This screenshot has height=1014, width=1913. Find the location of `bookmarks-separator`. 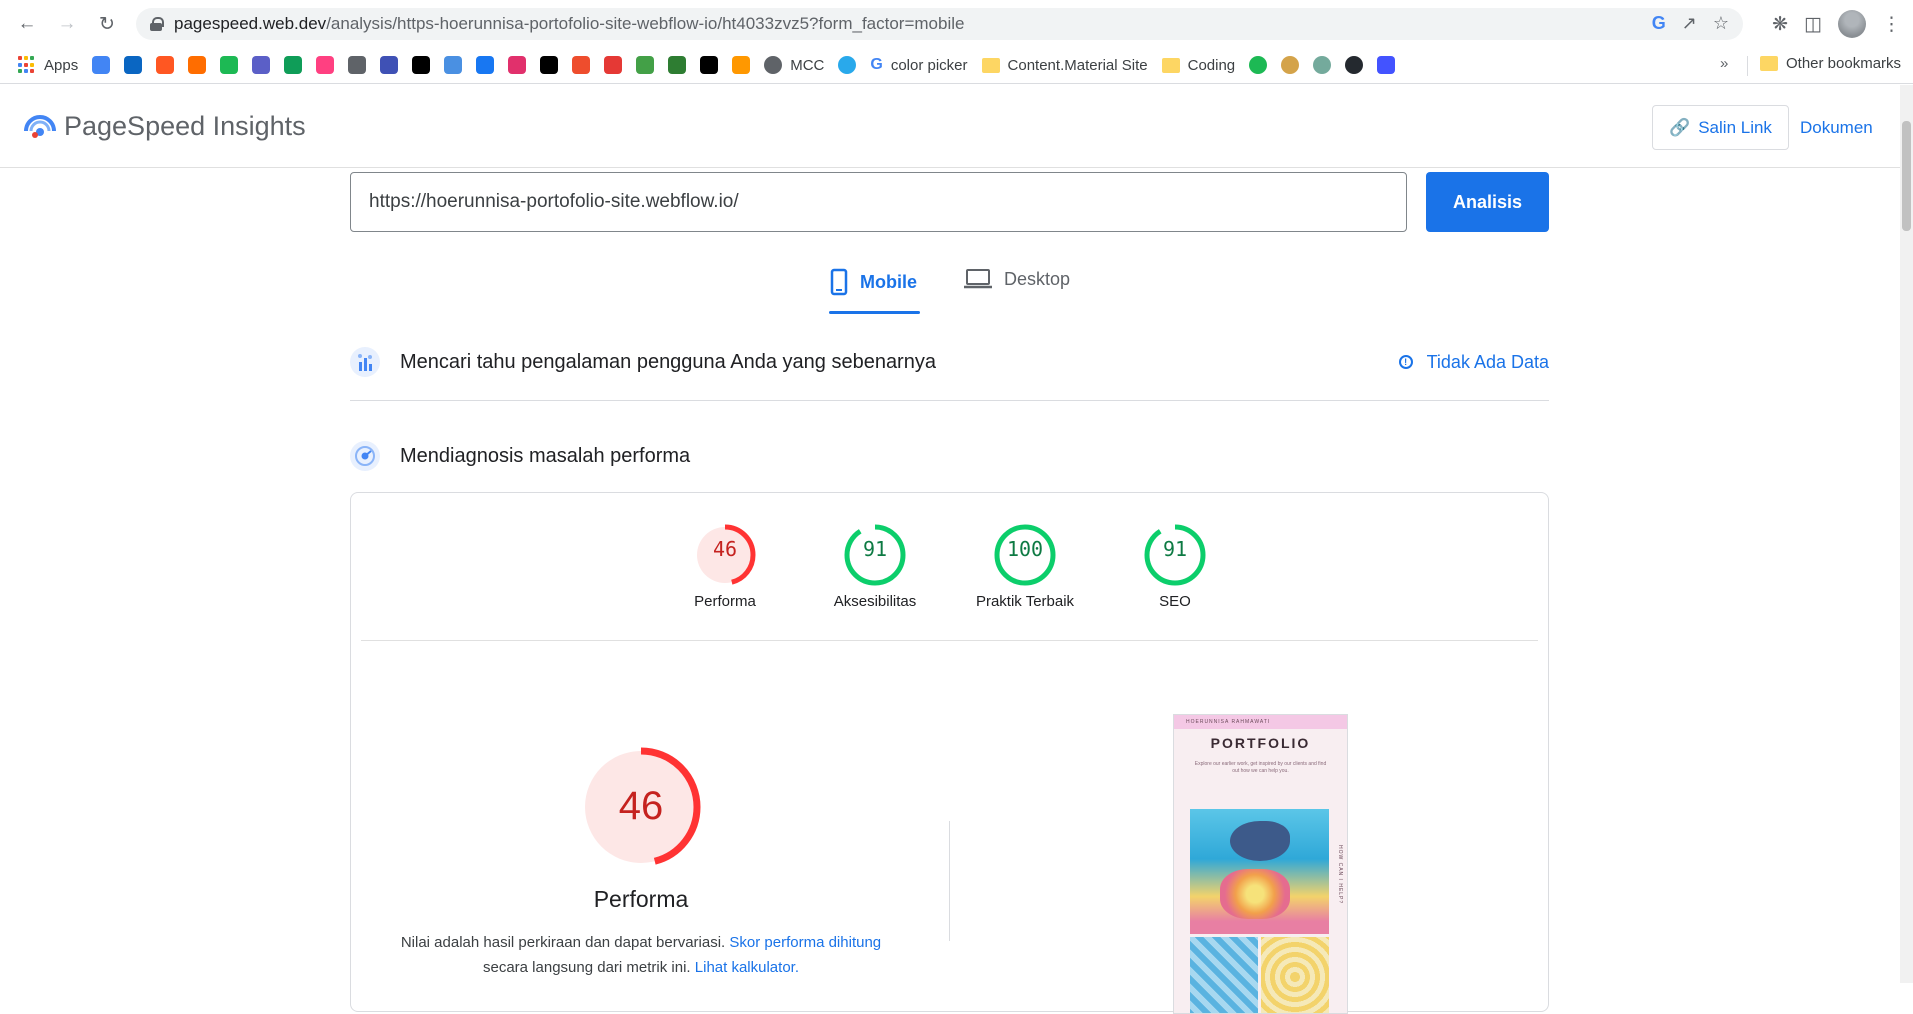

bookmarks-separator is located at coordinates (1747, 66).